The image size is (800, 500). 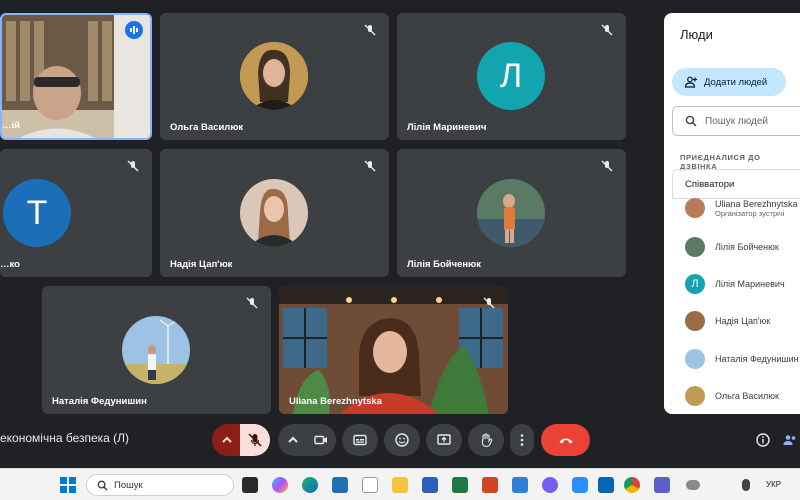 I want to click on file-explorer-icon, so click(x=400, y=485).